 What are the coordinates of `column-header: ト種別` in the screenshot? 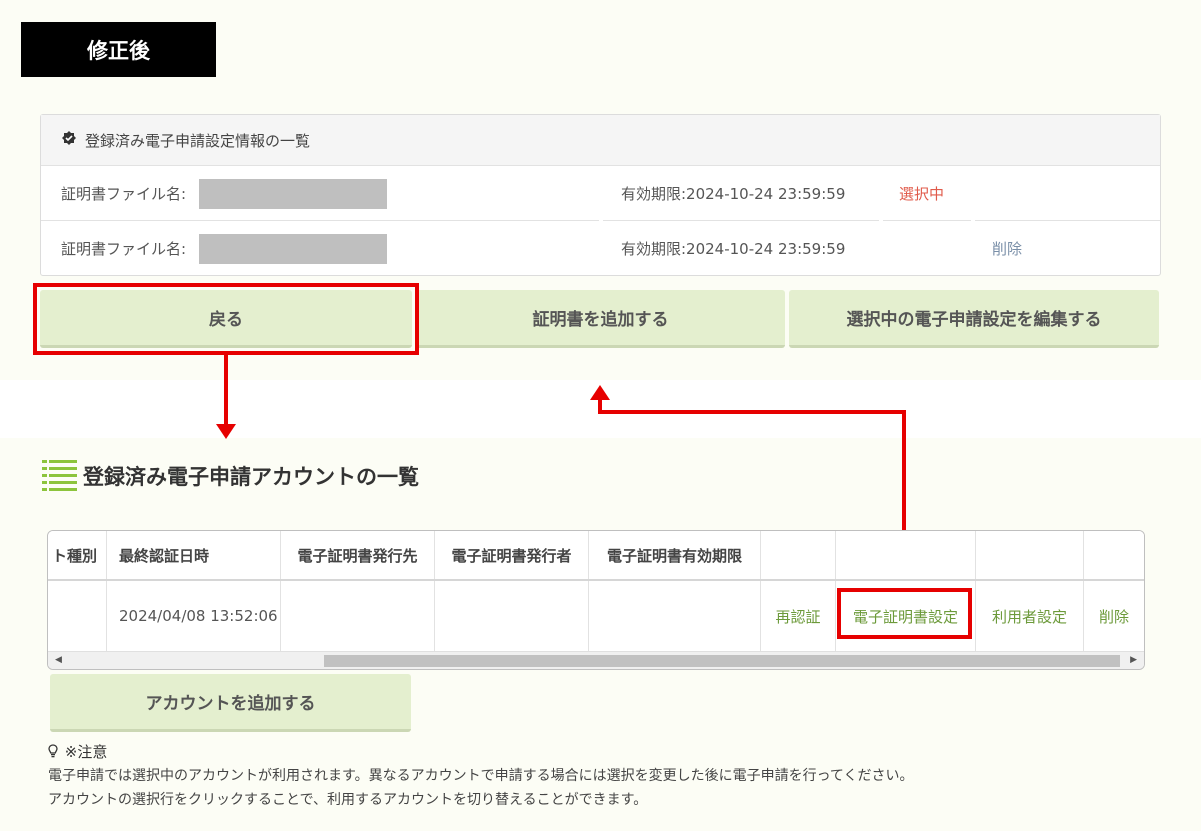 It's located at (77, 555).